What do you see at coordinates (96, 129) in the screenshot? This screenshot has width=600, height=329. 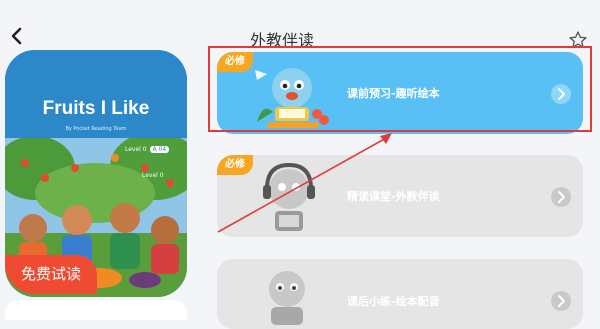 I see `book-author: By Pocket Reading Team` at bounding box center [96, 129].